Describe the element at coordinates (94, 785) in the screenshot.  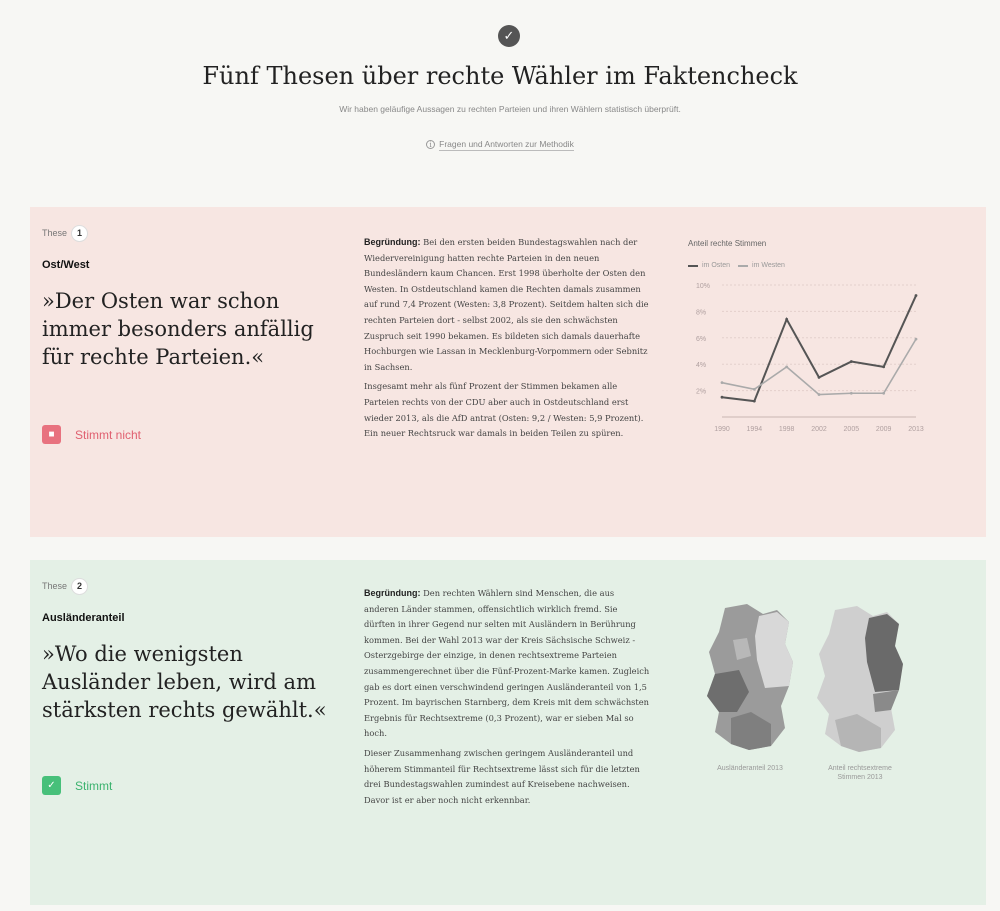
I see `verdict-label: Stimmt` at that location.